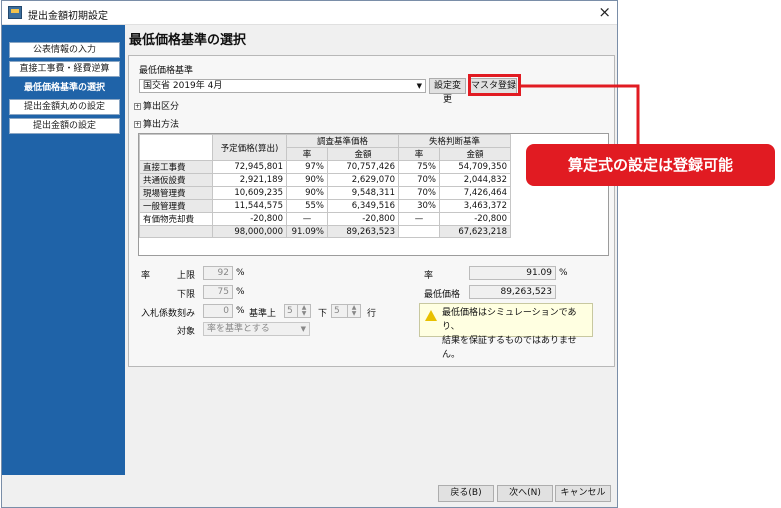 Image resolution: width=781 pixels, height=508 pixels. I want to click on callout-line, so click(580, 115).